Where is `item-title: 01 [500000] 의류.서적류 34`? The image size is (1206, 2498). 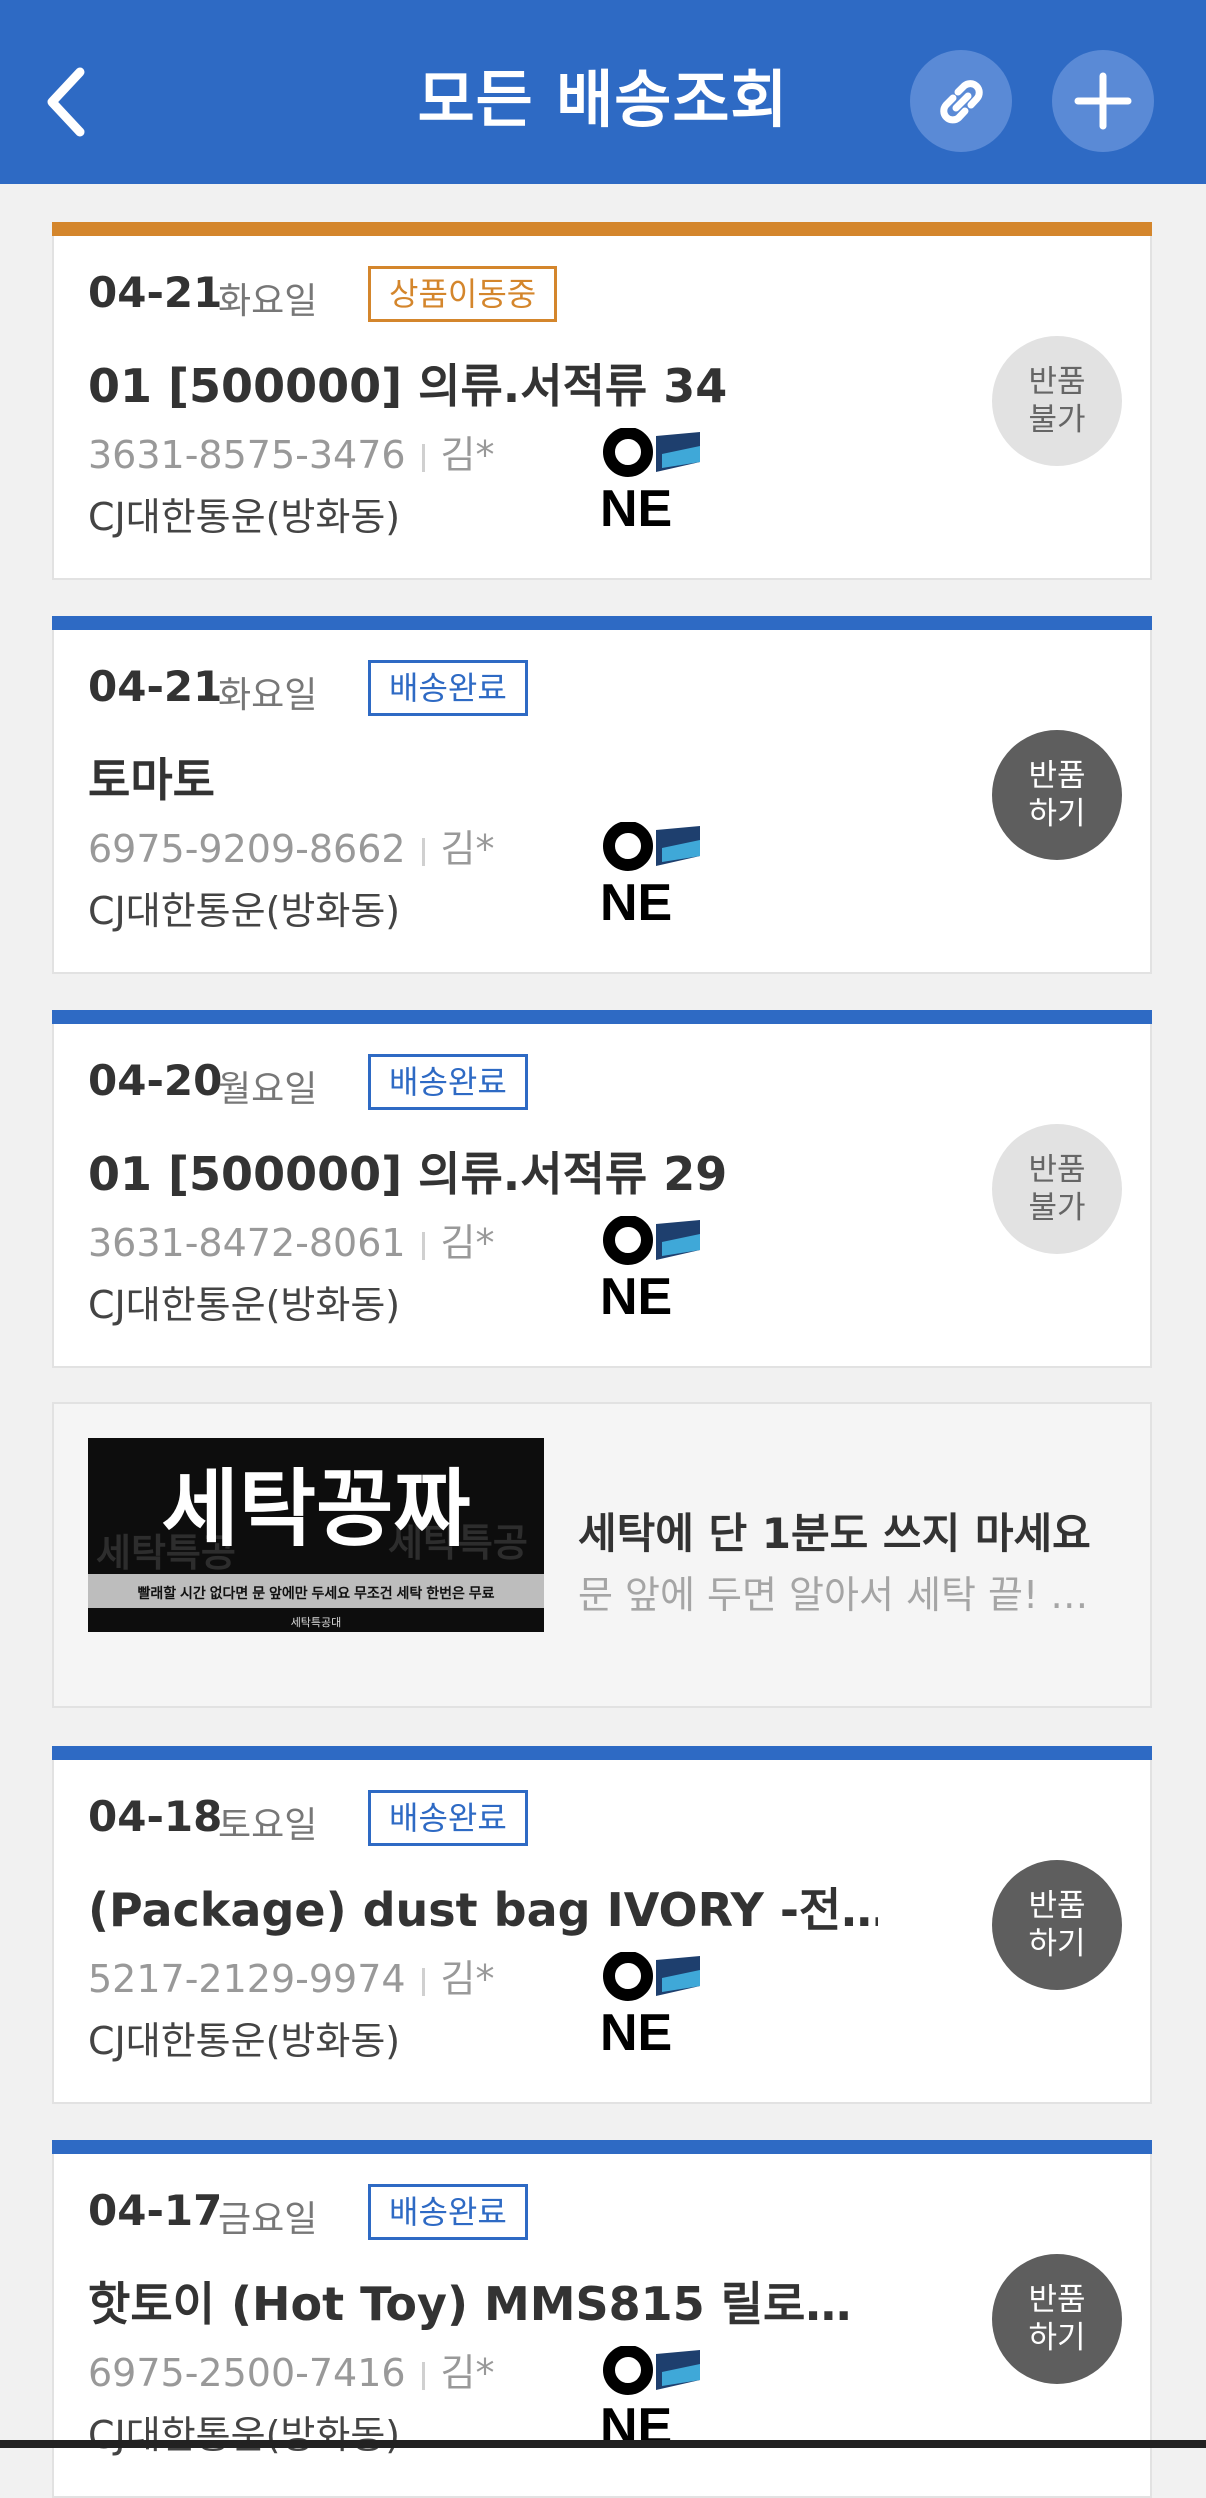
item-title: 01 [500000] 의류.서적류 34 is located at coordinates (408, 386).